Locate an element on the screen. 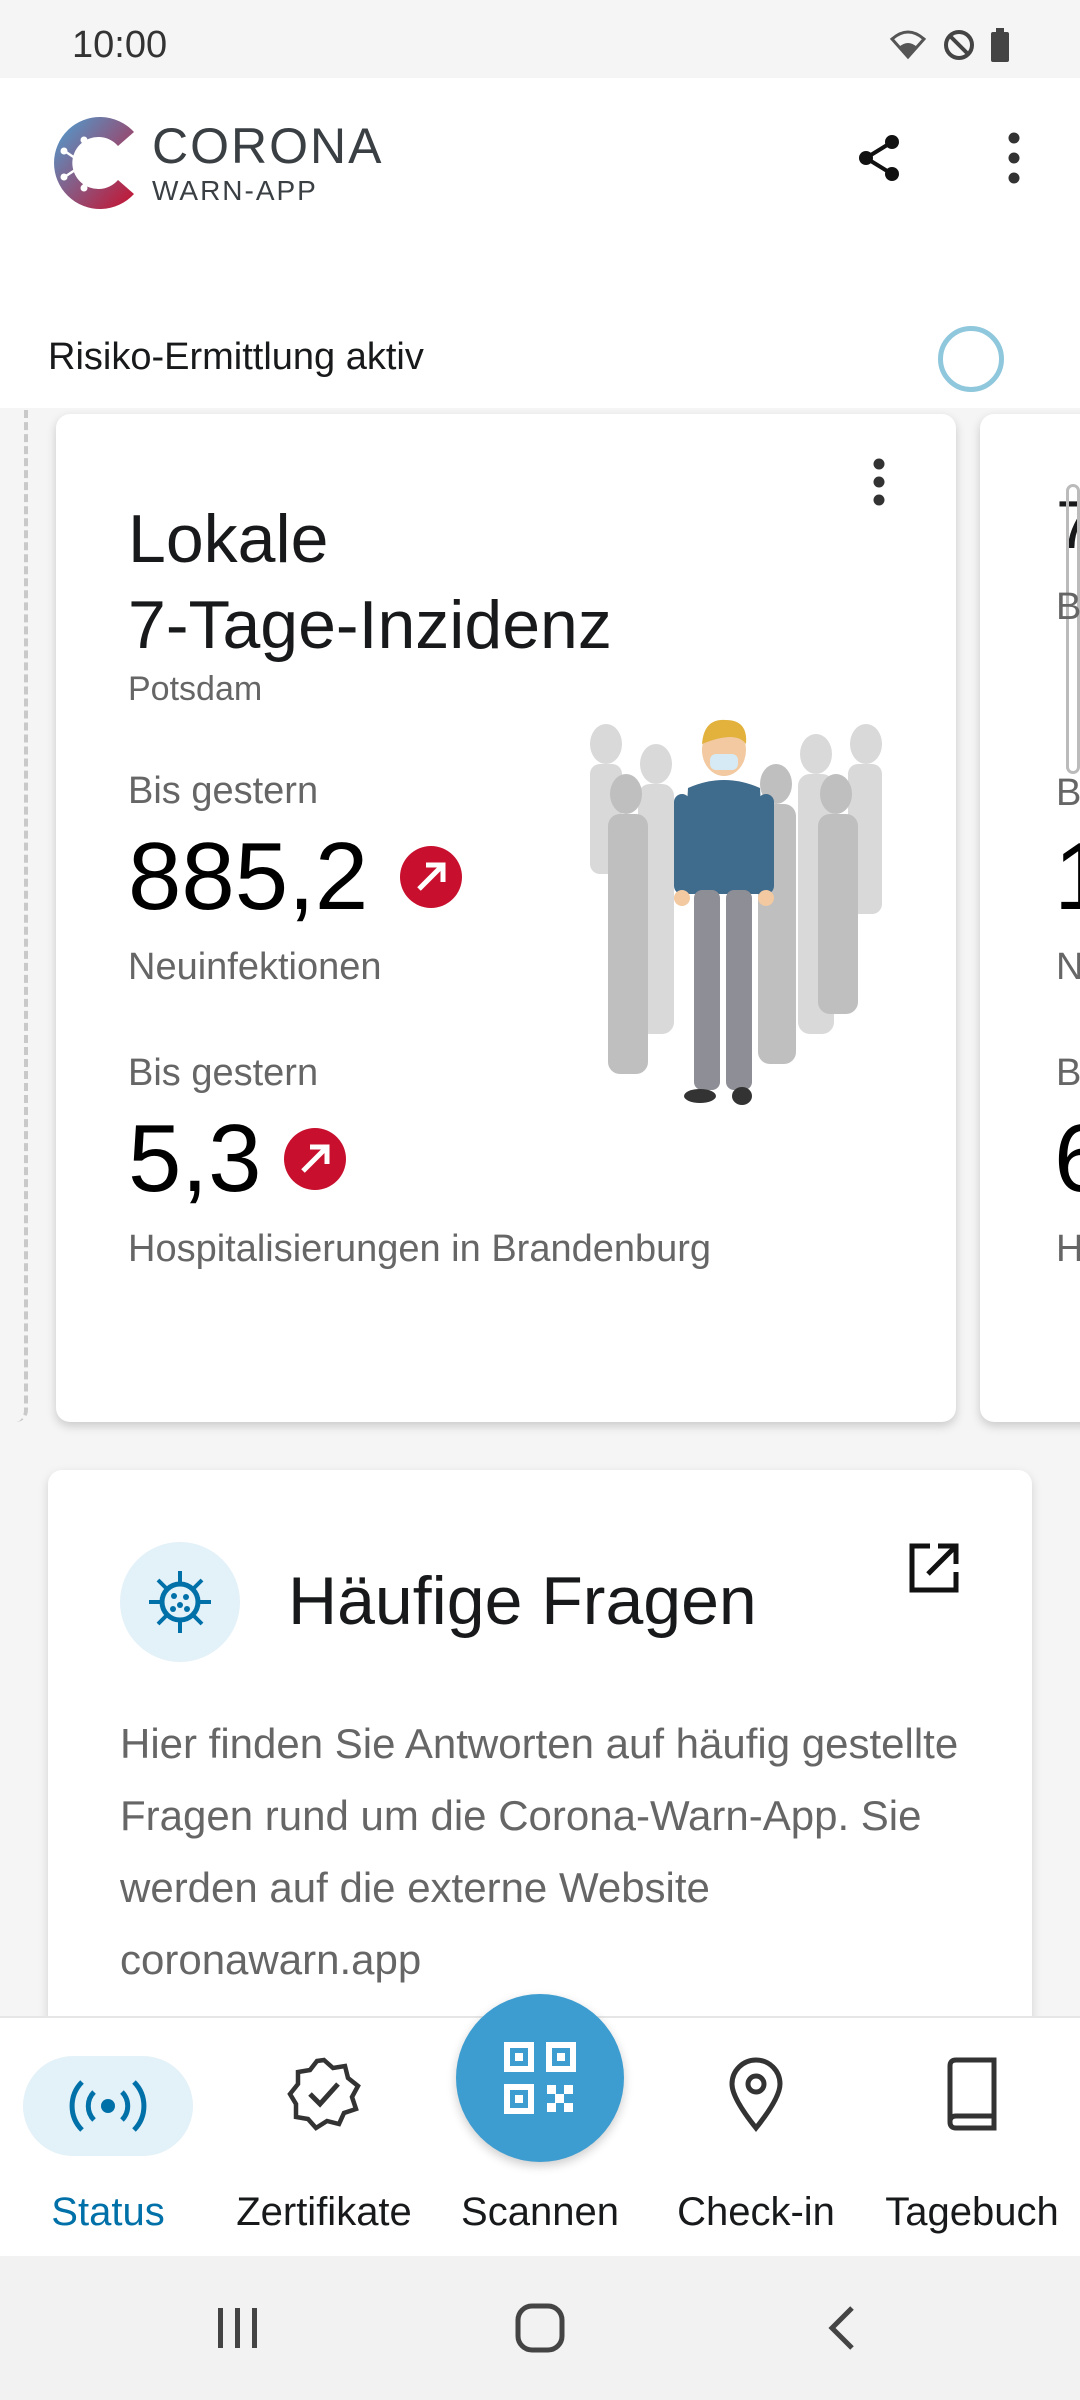 Image resolution: width=1080 pixels, height=2400 pixels. nav-tab-scan: Scannen is located at coordinates (540, 2126).